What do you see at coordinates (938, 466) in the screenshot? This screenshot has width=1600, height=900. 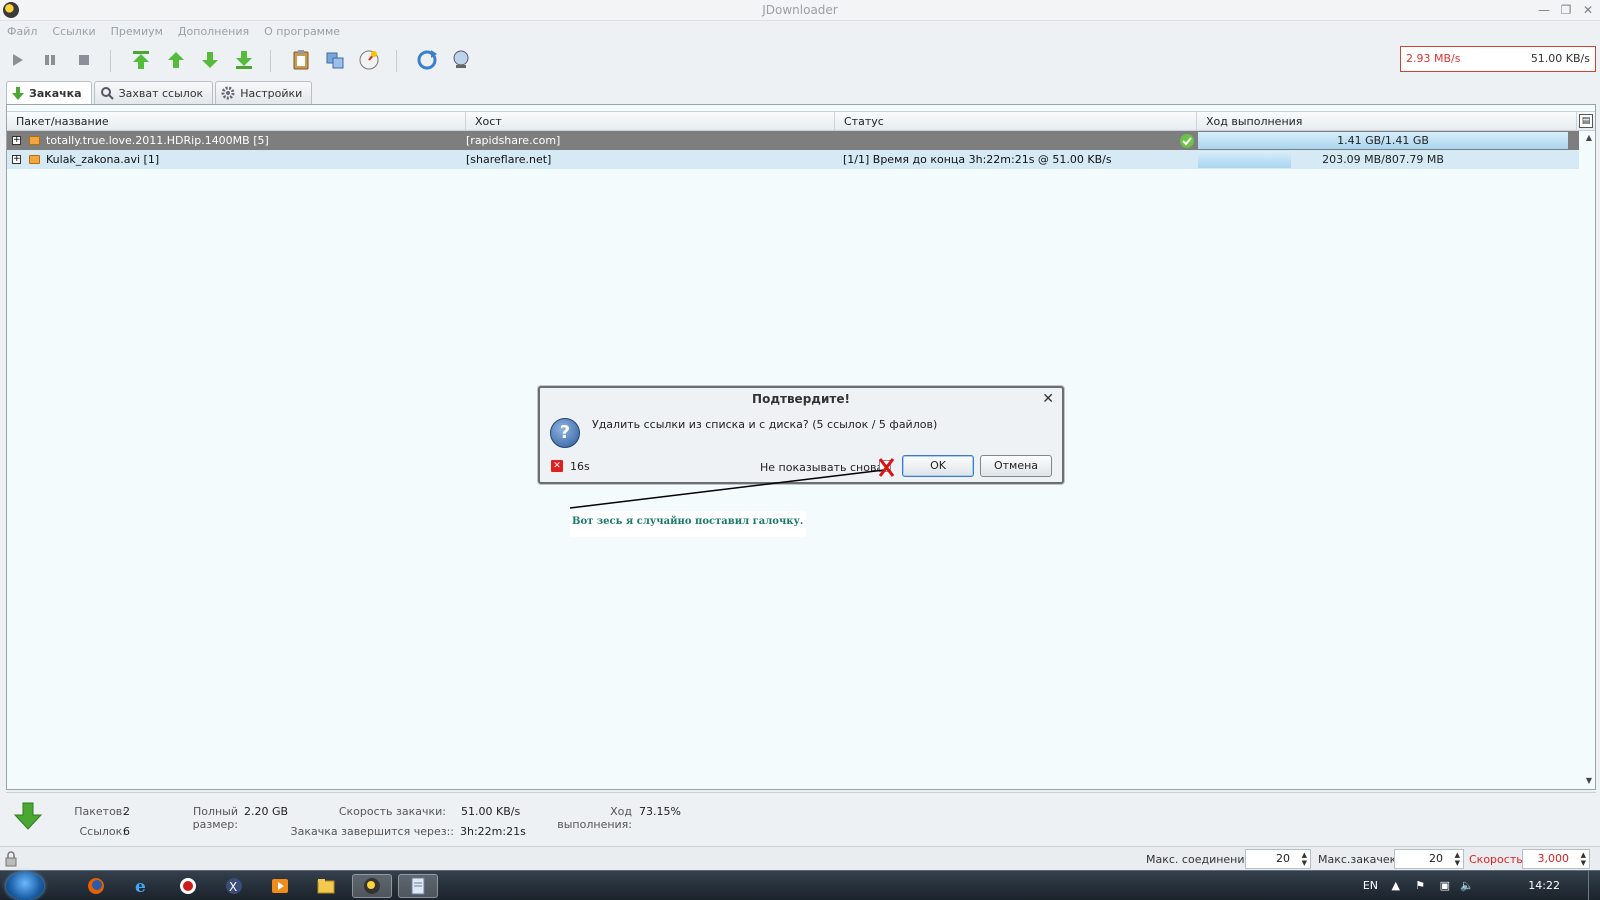 I see `ok-button: OK` at bounding box center [938, 466].